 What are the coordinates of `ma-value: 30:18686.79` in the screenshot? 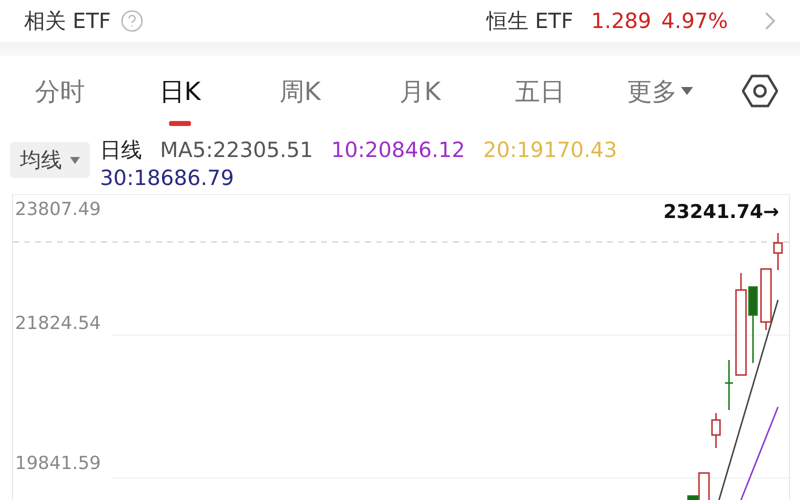 It's located at (167, 178).